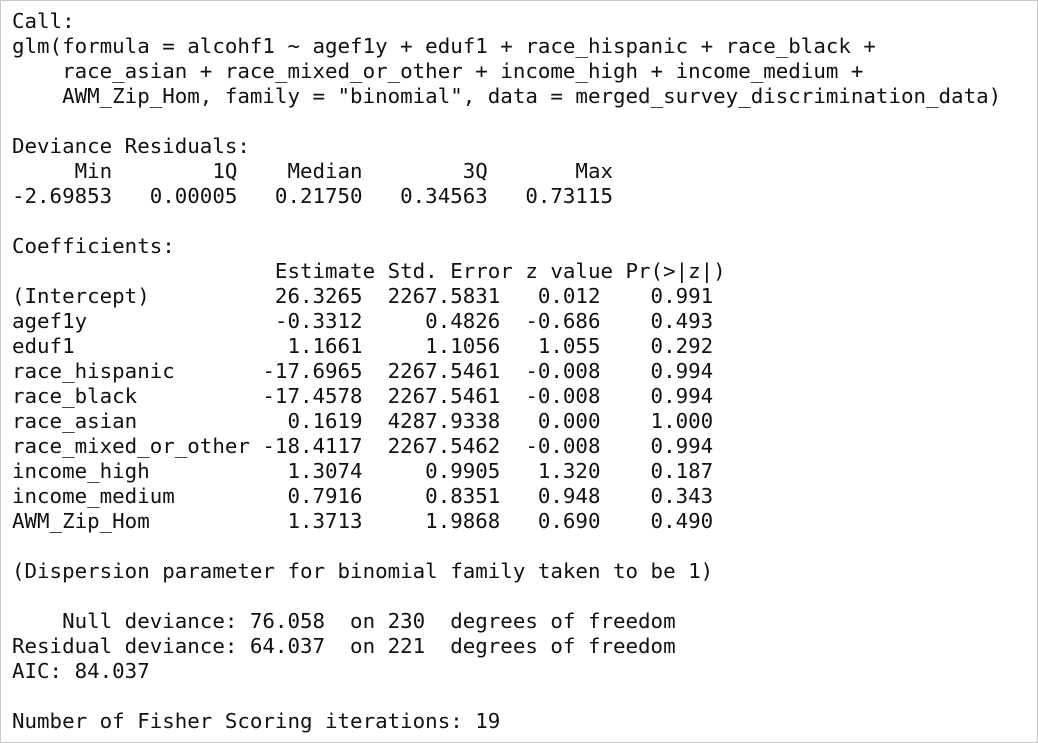 The height and width of the screenshot is (743, 1038). I want to click on coefficient-row-awm-zip-hom: AWM_Zip_Hom 1.3713 1.9868 0.690 0.490, so click(363, 521).